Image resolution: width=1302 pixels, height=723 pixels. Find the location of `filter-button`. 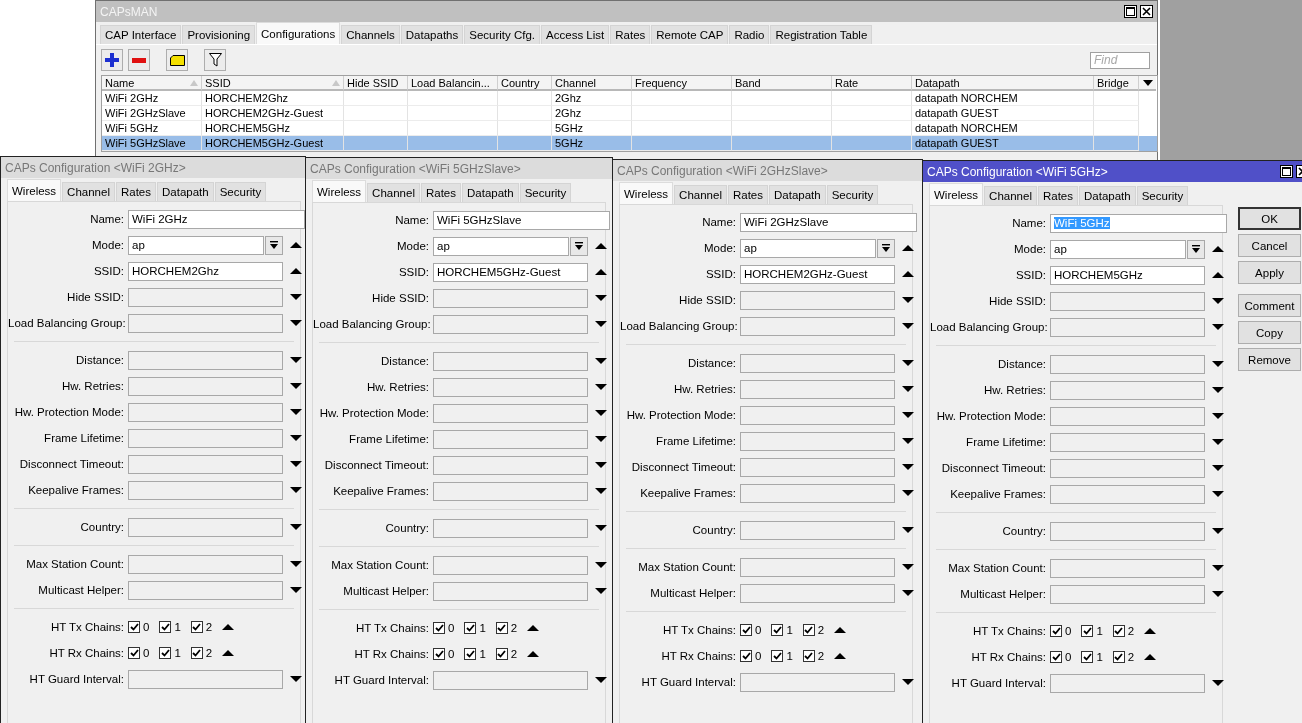

filter-button is located at coordinates (215, 60).